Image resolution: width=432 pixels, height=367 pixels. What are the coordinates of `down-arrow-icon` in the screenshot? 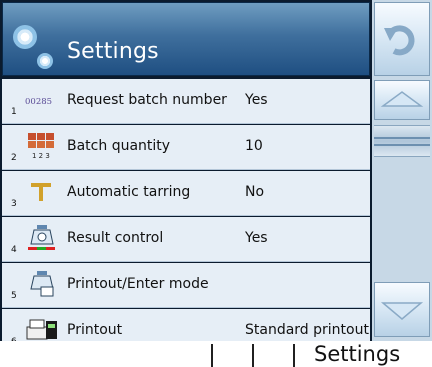 It's located at (402, 311).